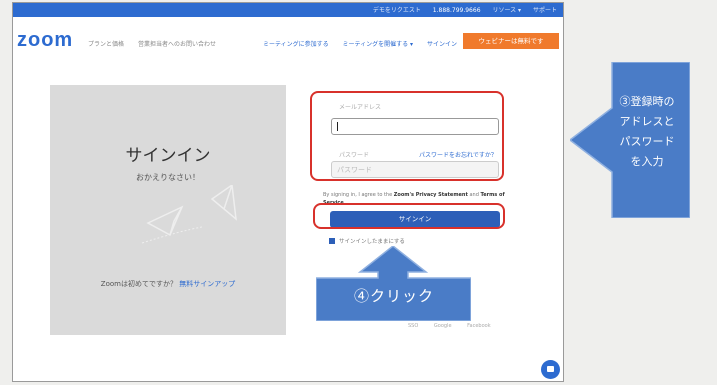 Image resolution: width=717 pixels, height=385 pixels. Describe the element at coordinates (177, 44) in the screenshot. I see `nav-contact-sales: 営業担当者へのお問い合わせ` at that location.